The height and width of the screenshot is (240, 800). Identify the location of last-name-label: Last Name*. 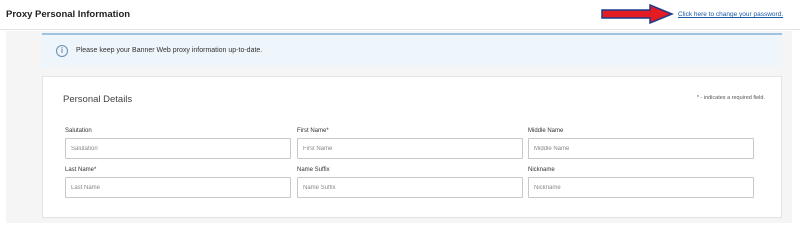
(81, 170).